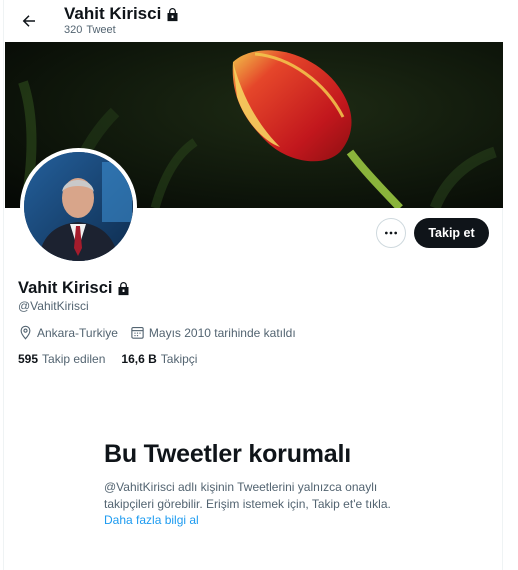  I want to click on calendar-icon, so click(137, 332).